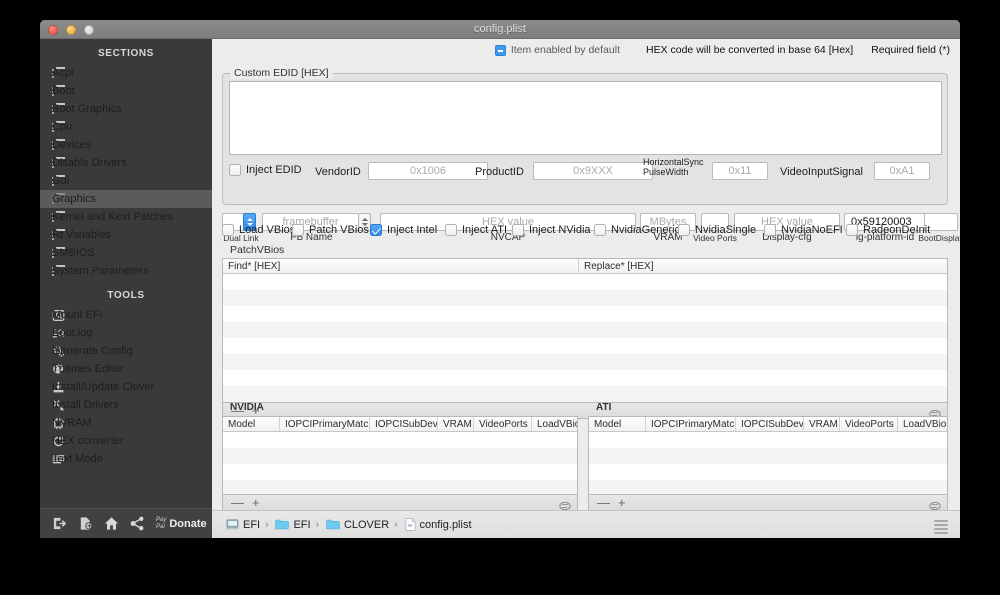  I want to click on nvidia-remove-row-button: —, so click(237, 502).